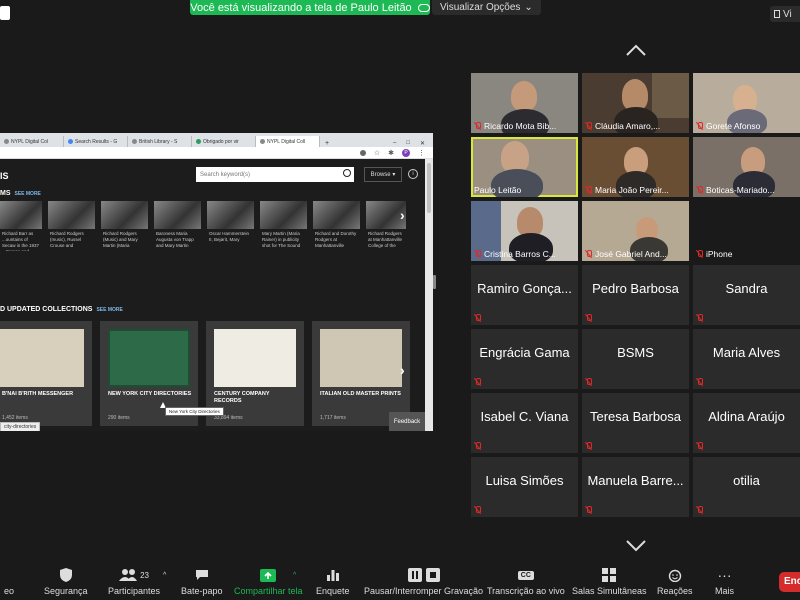  Describe the element at coordinates (421, 153) in the screenshot. I see `browser-menu-icon: ⋮` at that location.